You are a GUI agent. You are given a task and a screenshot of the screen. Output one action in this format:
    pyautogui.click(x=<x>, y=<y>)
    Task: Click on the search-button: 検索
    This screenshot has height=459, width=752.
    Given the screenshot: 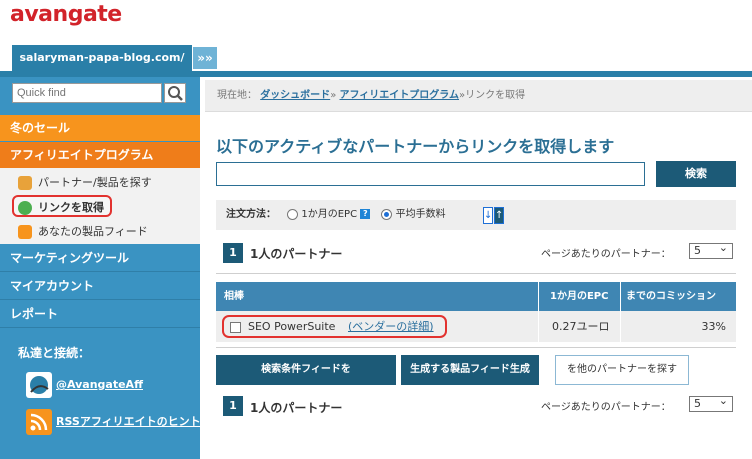 What is the action you would take?
    pyautogui.click(x=696, y=174)
    